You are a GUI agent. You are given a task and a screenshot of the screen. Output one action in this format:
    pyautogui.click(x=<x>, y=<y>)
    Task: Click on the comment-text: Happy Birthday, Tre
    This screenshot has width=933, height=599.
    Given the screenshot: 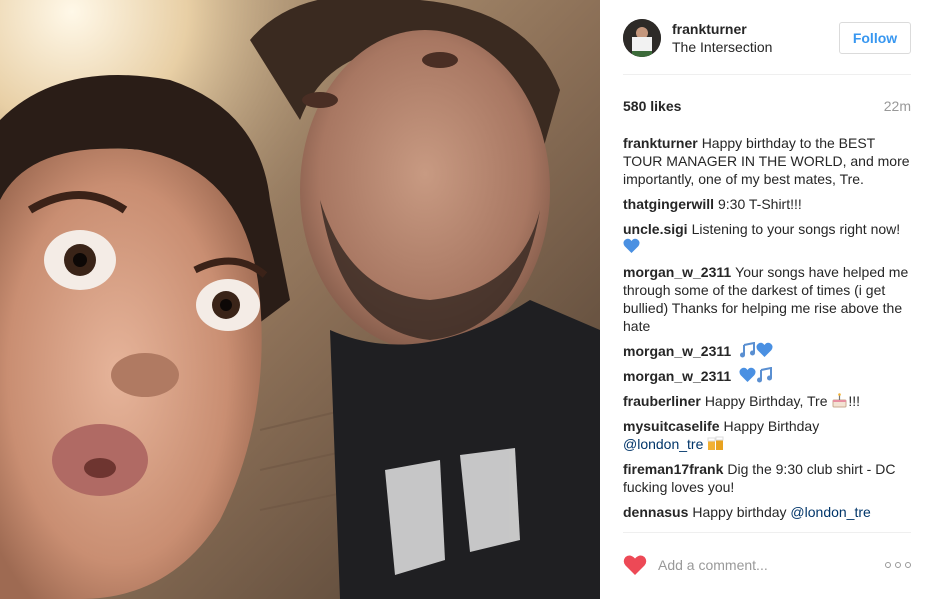 What is the action you would take?
    pyautogui.click(x=766, y=401)
    